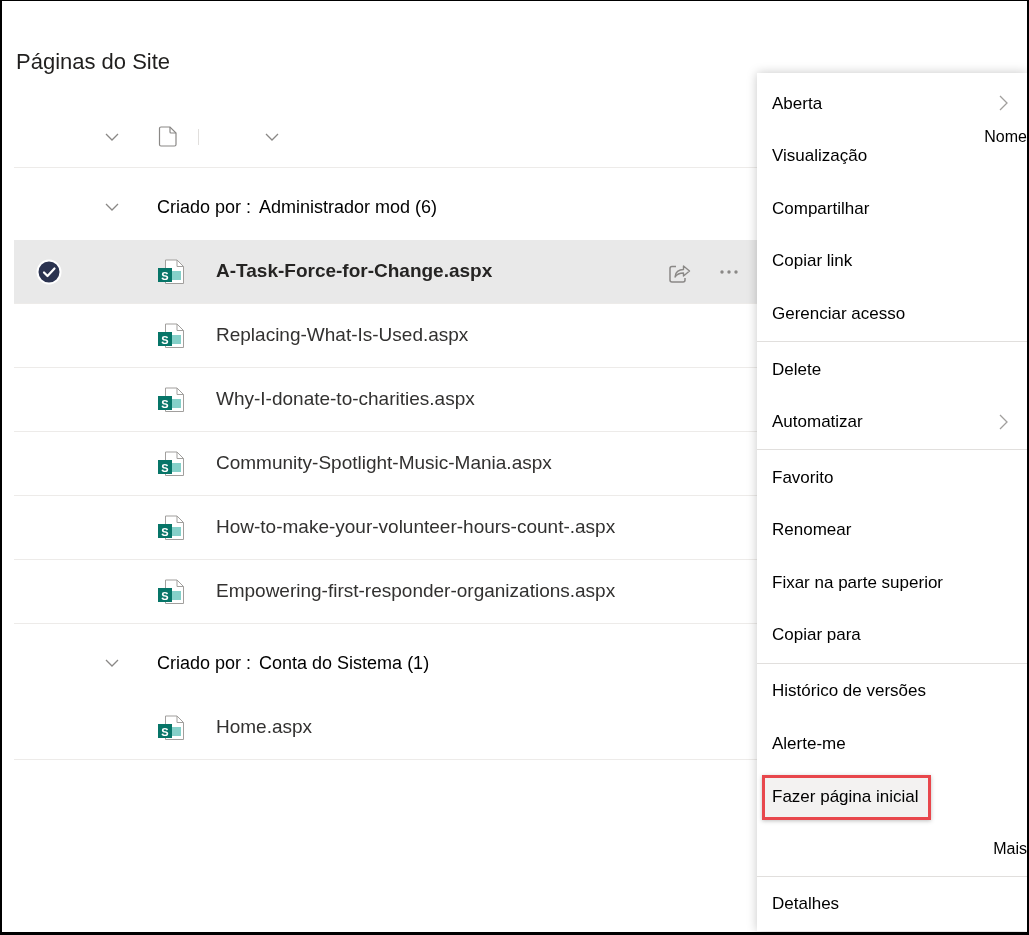 The height and width of the screenshot is (935, 1029). Describe the element at coordinates (167, 136) in the screenshot. I see `file-type-icon` at that location.